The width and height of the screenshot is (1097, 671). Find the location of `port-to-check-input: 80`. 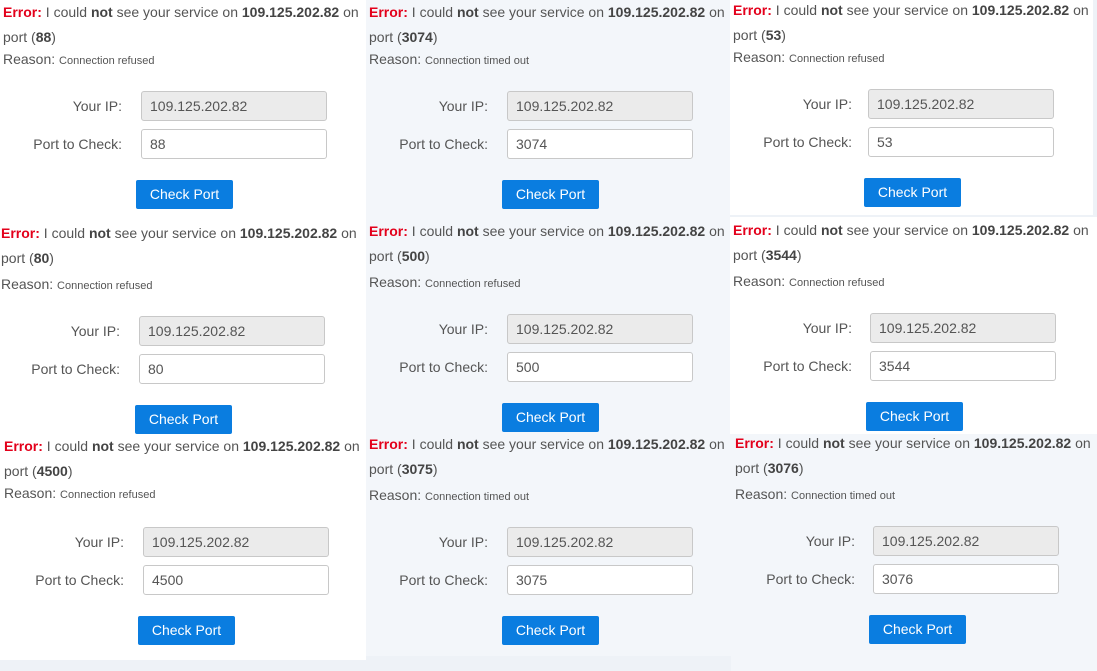

port-to-check-input: 80 is located at coordinates (232, 369).